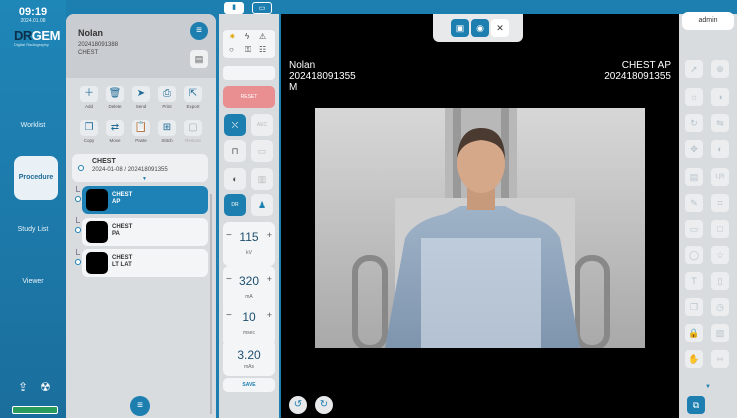 Image resolution: width=737 pixels, height=418 pixels. I want to click on annotate-icon: ✎, so click(694, 203).